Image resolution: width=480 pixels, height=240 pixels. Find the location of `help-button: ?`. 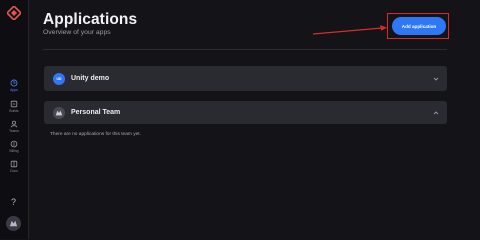

help-button: ? is located at coordinates (13, 202).